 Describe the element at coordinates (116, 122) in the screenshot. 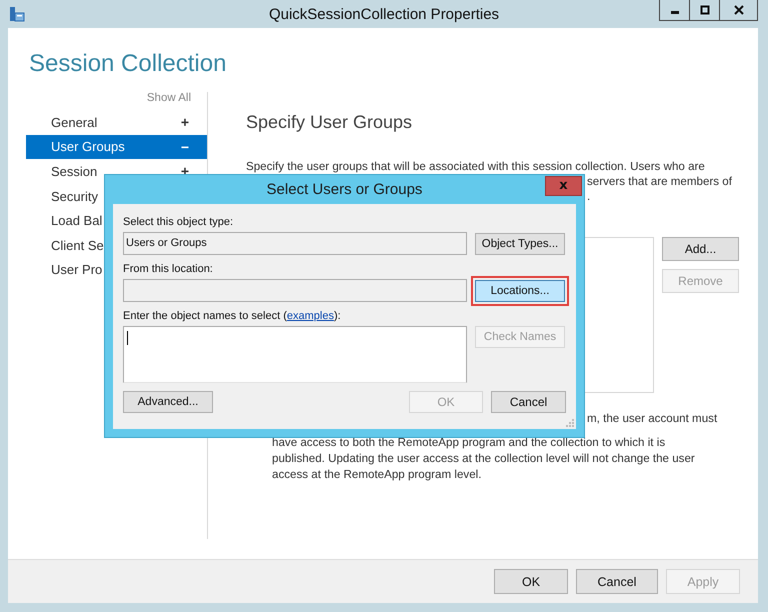

I see `sidebar-item: General +` at that location.